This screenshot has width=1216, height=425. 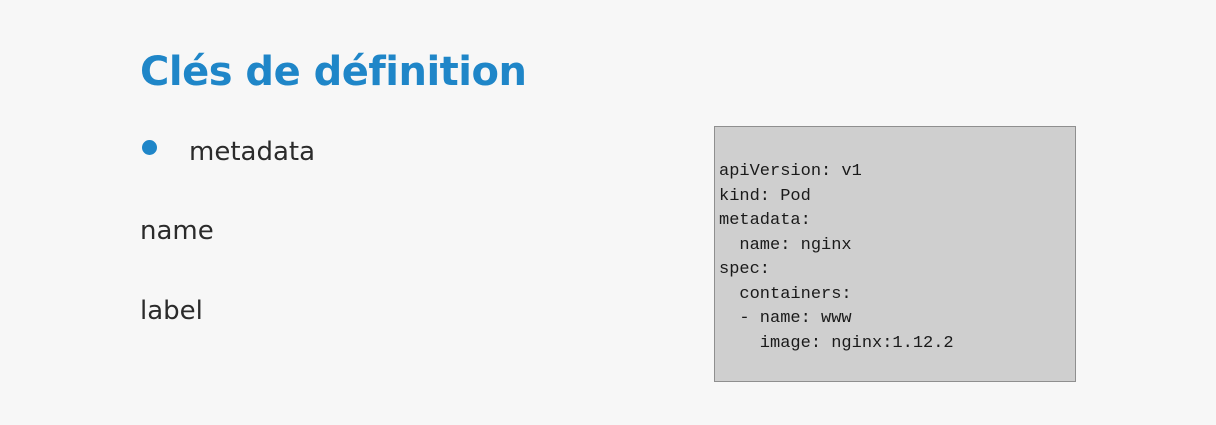 I want to click on bullet-item-metadata: metadata, so click(x=228, y=152).